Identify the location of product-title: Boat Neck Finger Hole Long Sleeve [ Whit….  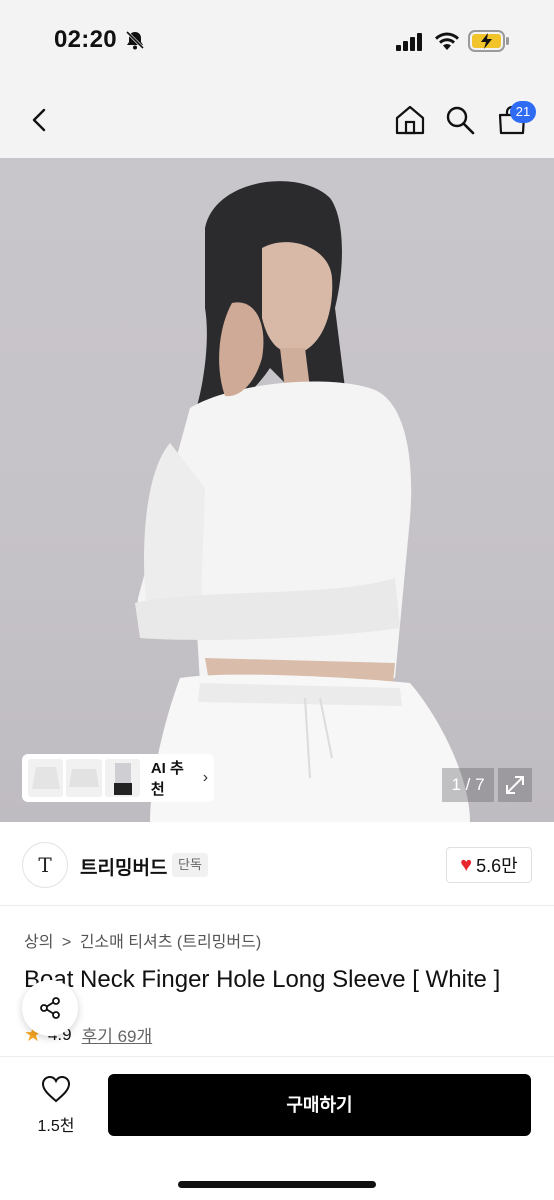
(262, 979).